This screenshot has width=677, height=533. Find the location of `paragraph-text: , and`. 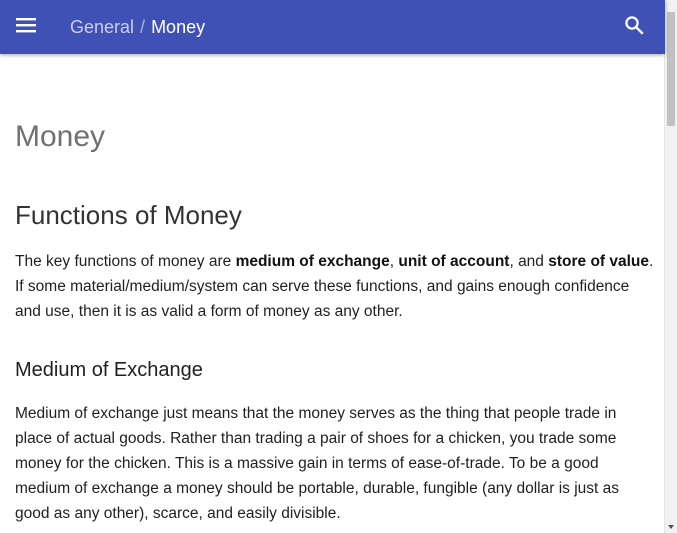

paragraph-text: , and is located at coordinates (529, 261).